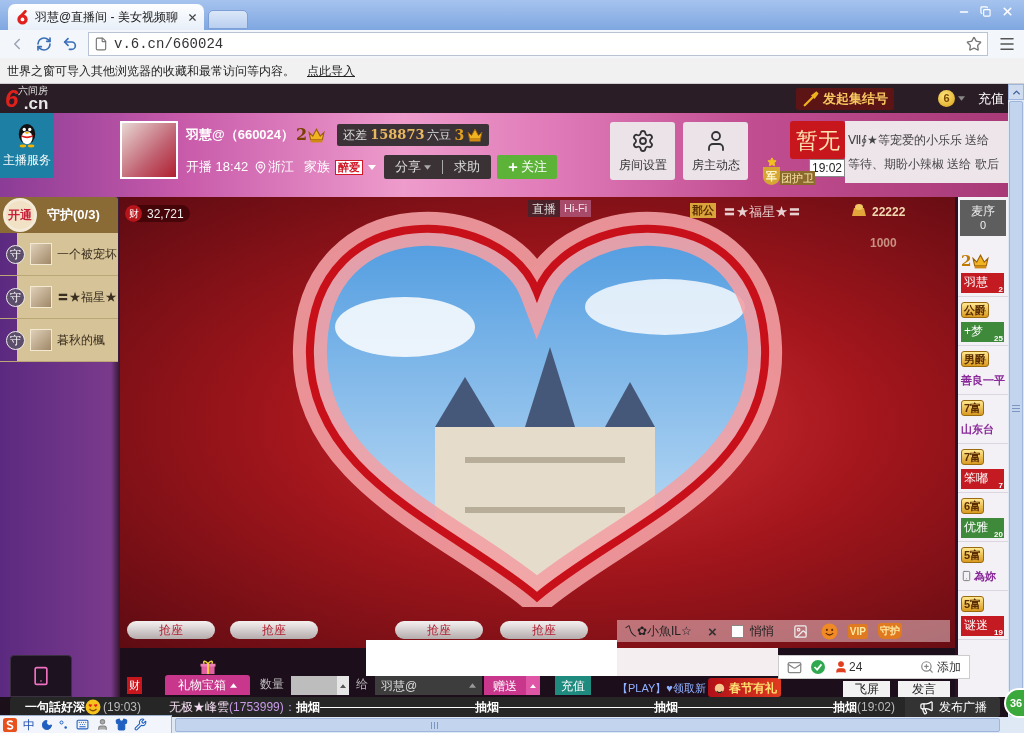 The width and height of the screenshot is (1024, 733). Describe the element at coordinates (165, 214) in the screenshot. I see `wealth-value: 32,721` at that location.